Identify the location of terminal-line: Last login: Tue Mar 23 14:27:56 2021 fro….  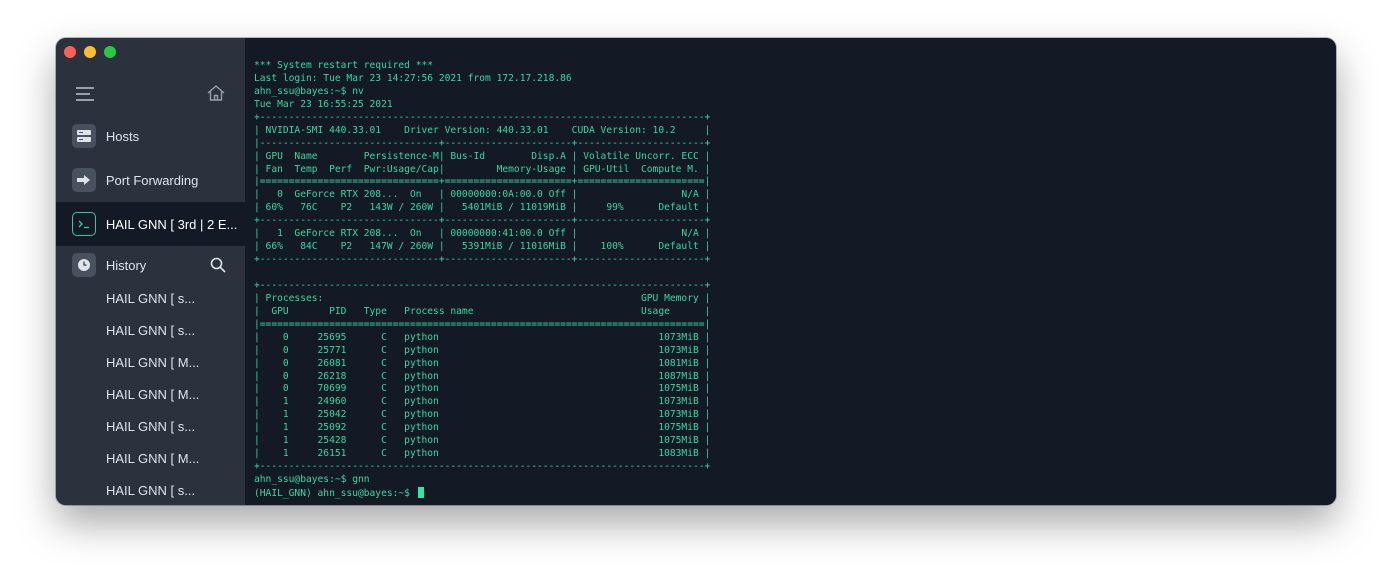
(413, 78).